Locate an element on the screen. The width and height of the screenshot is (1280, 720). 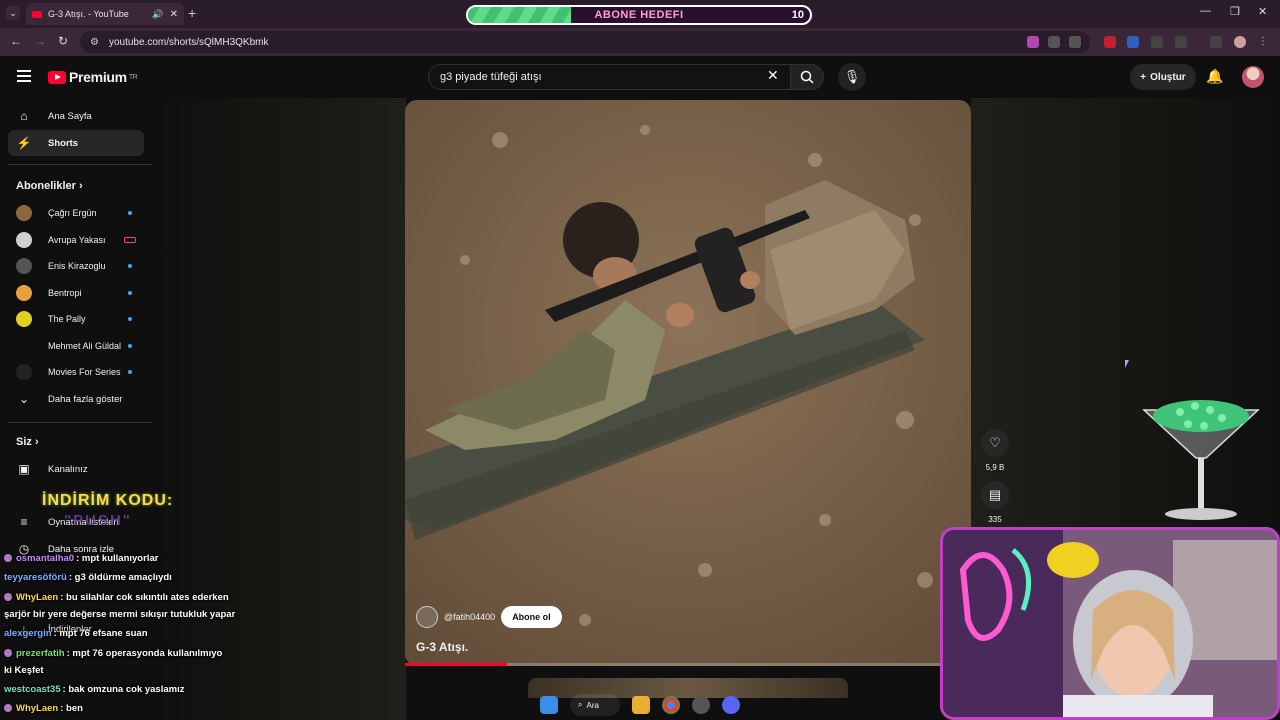
sidebar-item-channel: ▣ Kanalınız is located at coordinates (76, 469).